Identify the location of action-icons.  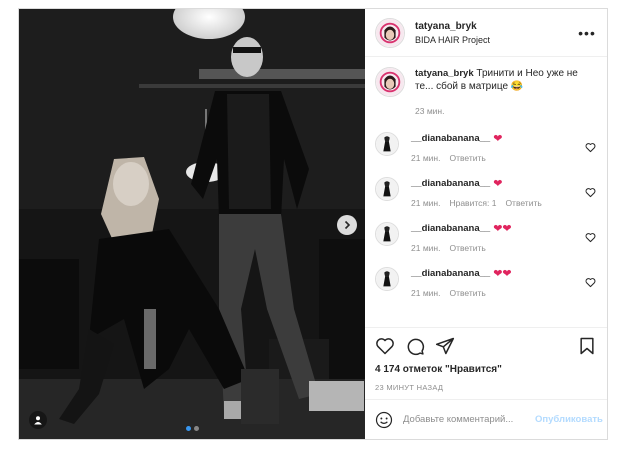
(486, 346).